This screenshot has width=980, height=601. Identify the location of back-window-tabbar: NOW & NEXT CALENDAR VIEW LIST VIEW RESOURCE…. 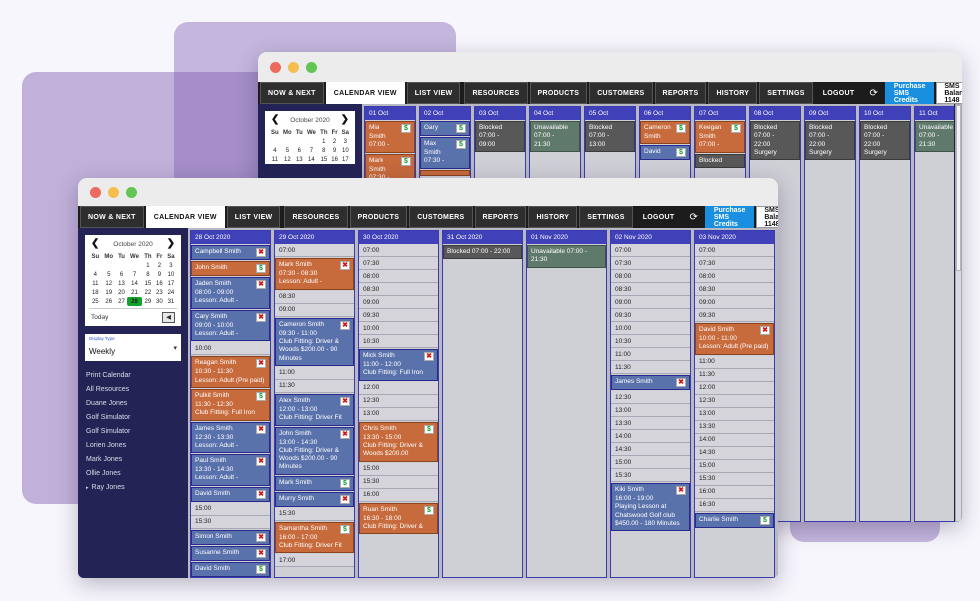
(610, 93).